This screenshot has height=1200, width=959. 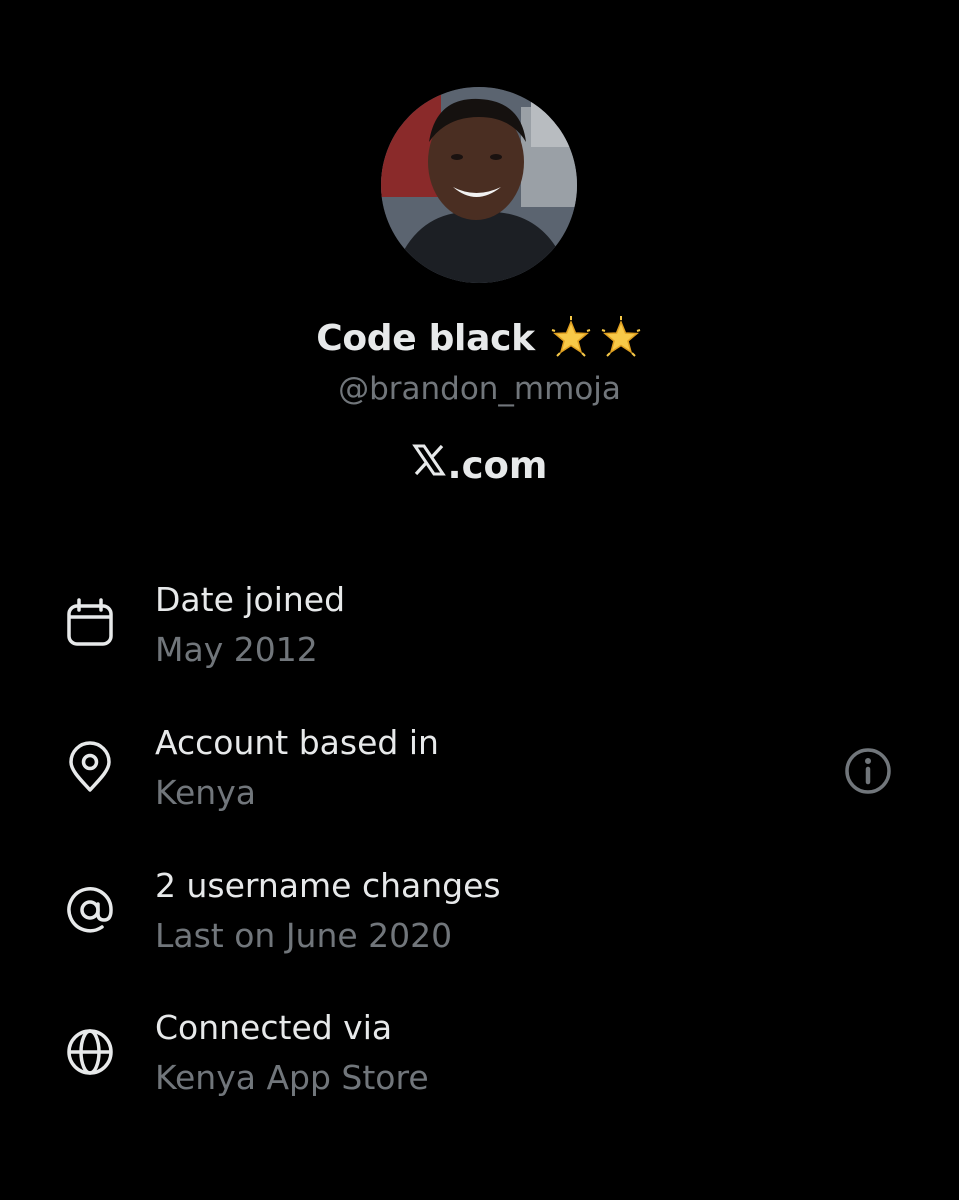 I want to click on avatar, so click(x=479, y=185).